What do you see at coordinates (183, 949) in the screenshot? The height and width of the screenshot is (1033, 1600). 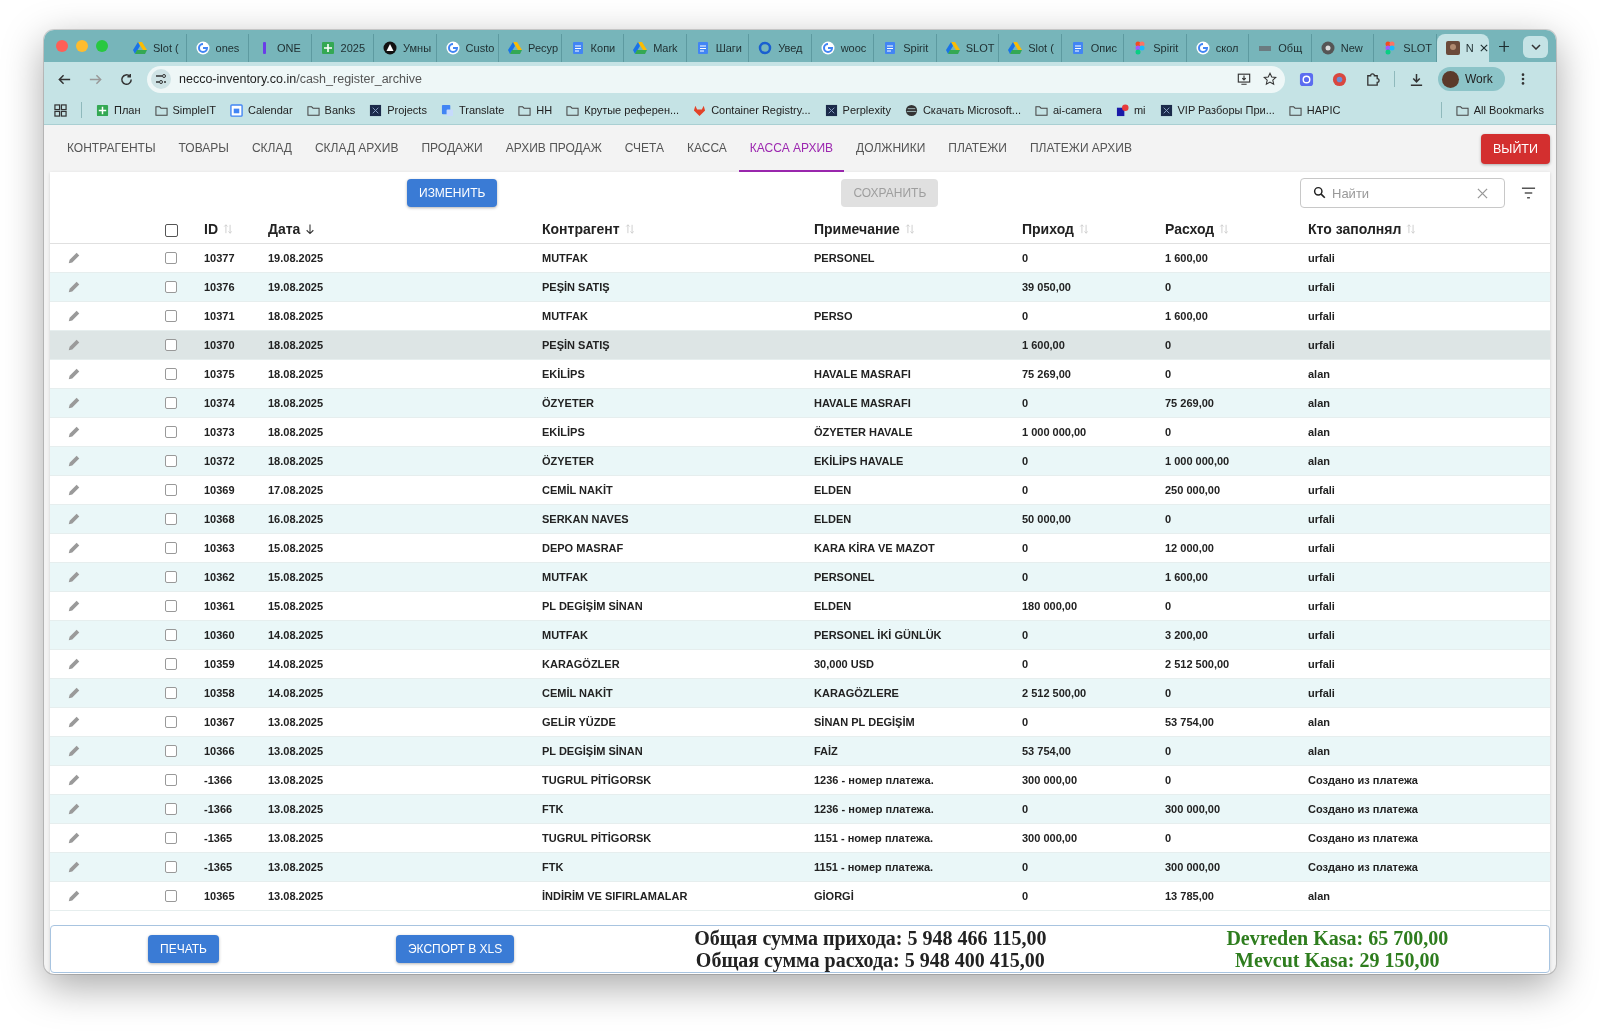 I see `print-button: ПЕЧАТЬ` at bounding box center [183, 949].